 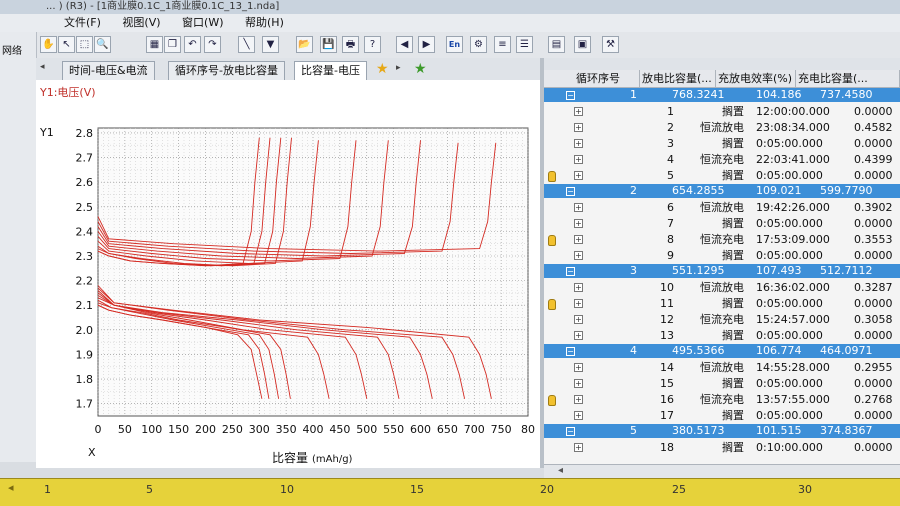 I want to click on table-horizontal-scrollbar: ◂, so click(x=722, y=471).